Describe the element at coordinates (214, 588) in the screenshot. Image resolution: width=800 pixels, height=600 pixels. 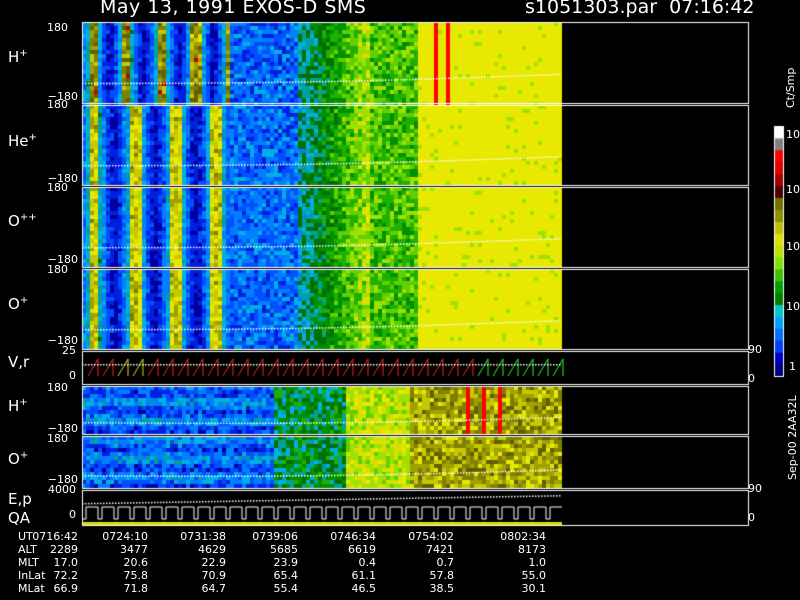
I see `ephemeris-value: 64.7` at that location.